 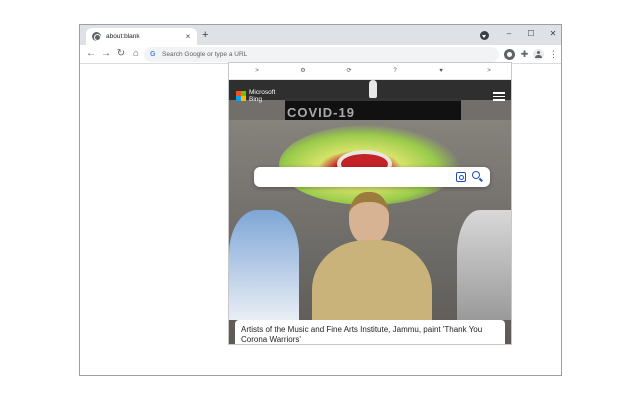 I want to click on omnibox: G, so click(x=321, y=54).